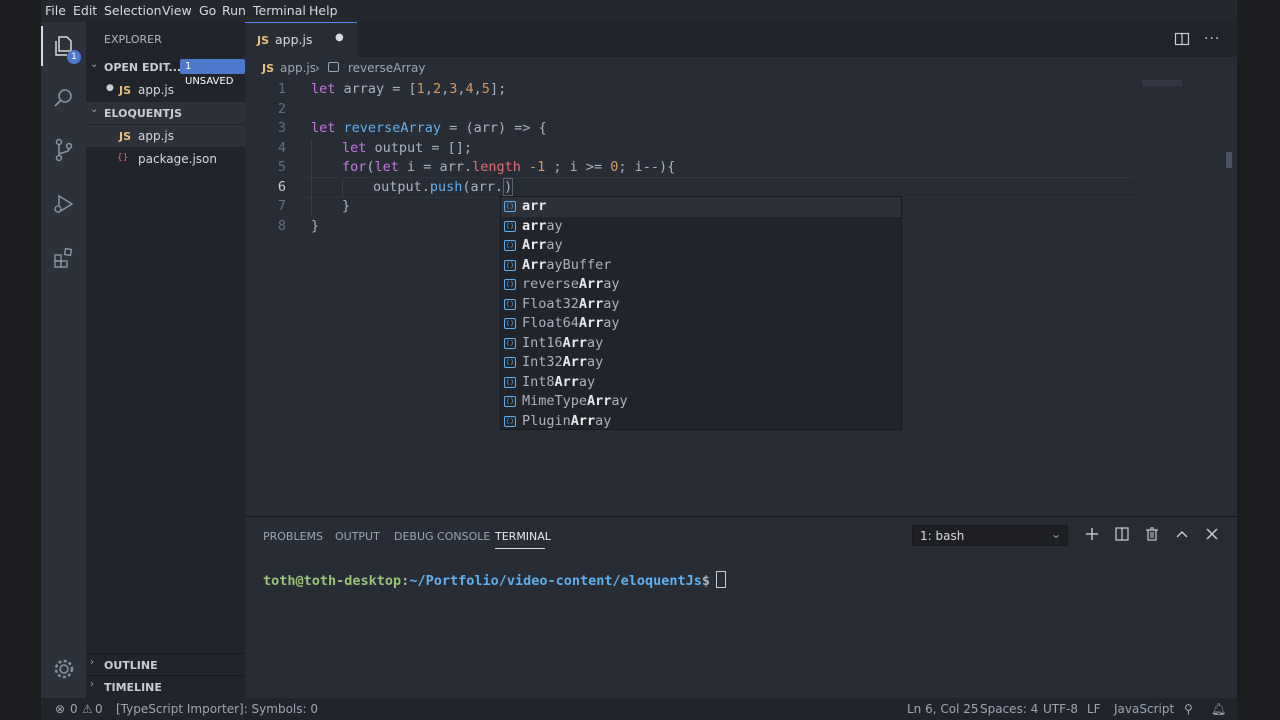  What do you see at coordinates (1092, 536) in the screenshot?
I see `new-terminal-icon` at bounding box center [1092, 536].